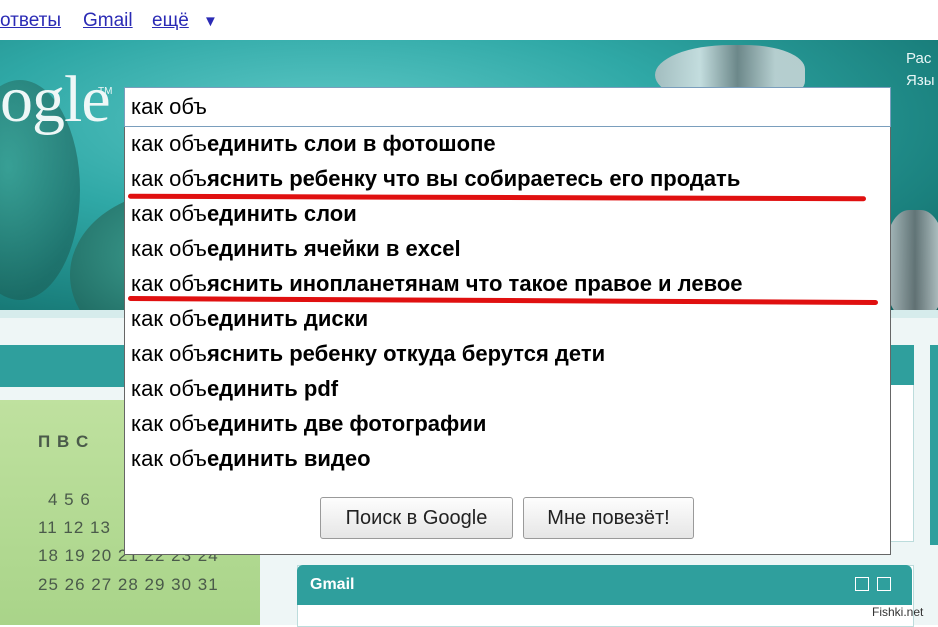  I want to click on suggestion-completion: единить диски, so click(287, 318).